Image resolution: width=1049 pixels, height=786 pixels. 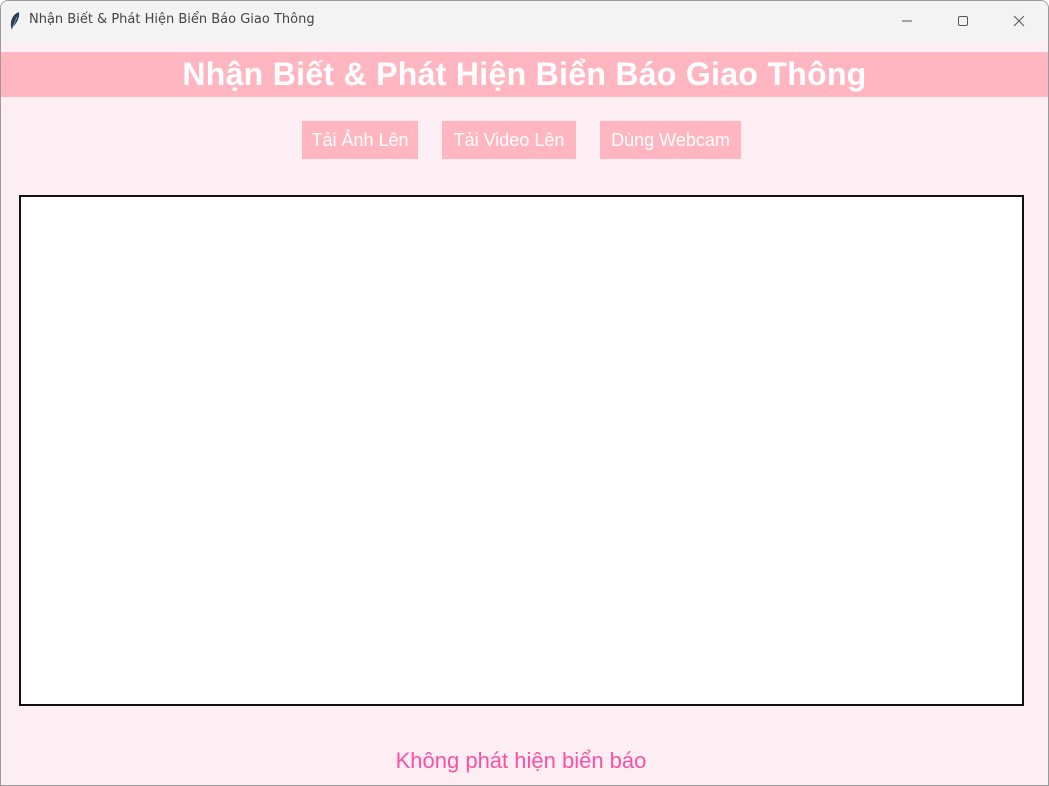 What do you see at coordinates (521, 760) in the screenshot?
I see `detection-status-label: Không phát hiện biển báo` at bounding box center [521, 760].